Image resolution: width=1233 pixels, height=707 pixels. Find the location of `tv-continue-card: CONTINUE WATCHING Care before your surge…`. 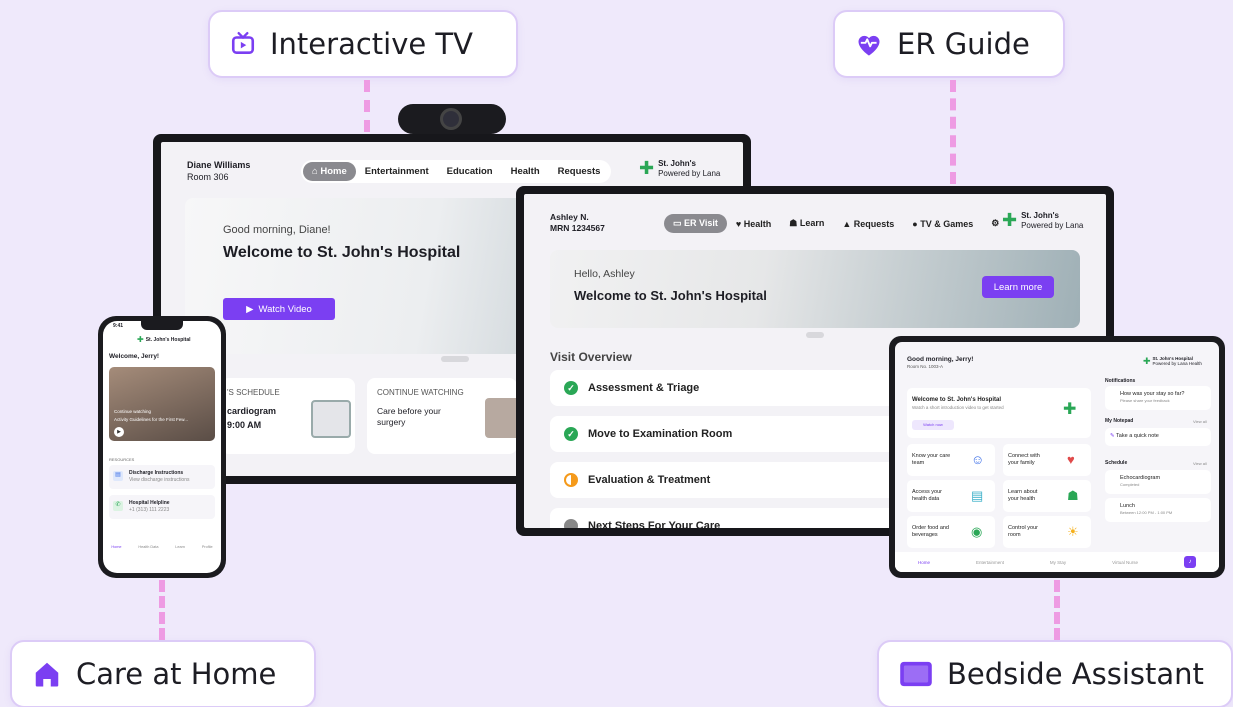

tv-continue-card: CONTINUE WATCHING Care before your surge… is located at coordinates (446, 416).